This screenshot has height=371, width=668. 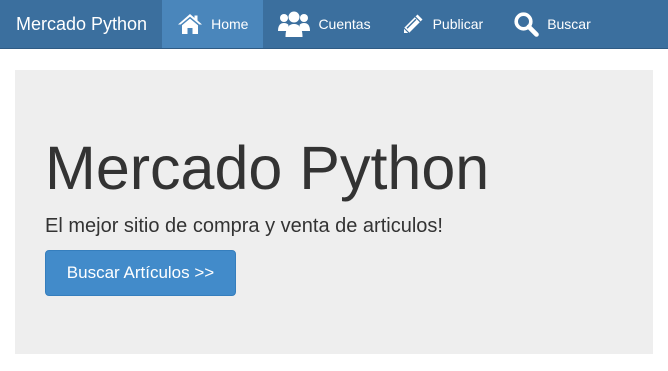 I want to click on brand-link: Mercado Python, so click(x=81, y=24).